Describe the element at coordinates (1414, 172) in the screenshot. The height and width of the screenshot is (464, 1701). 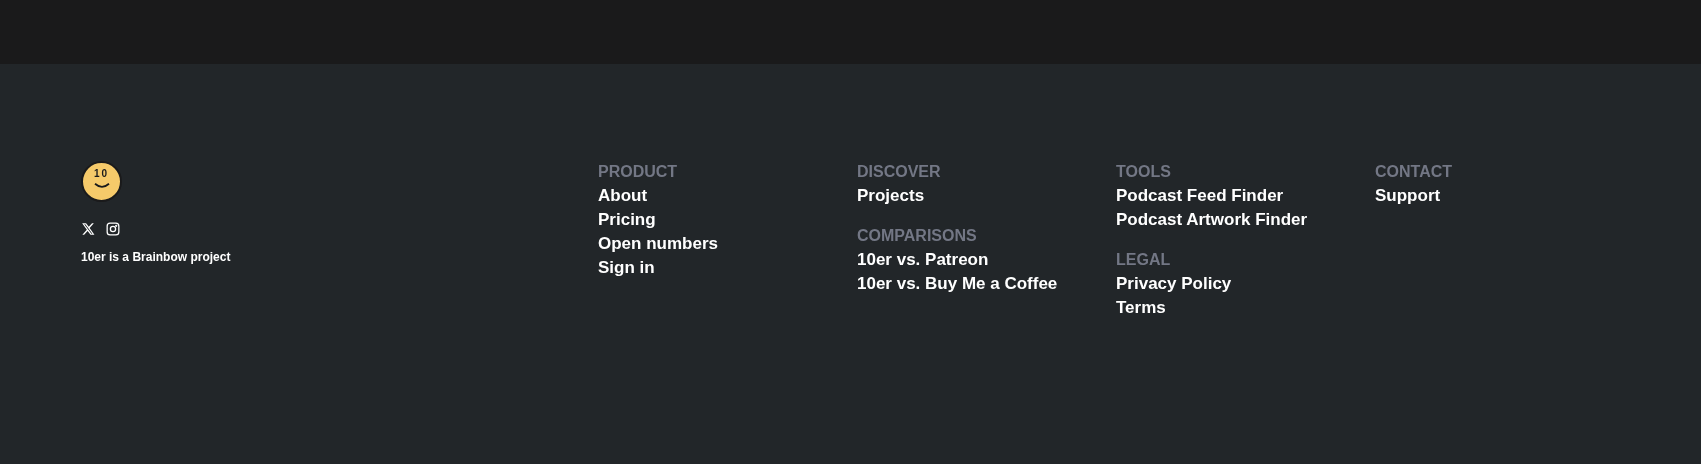
I see `section-heading: CONTACT` at that location.